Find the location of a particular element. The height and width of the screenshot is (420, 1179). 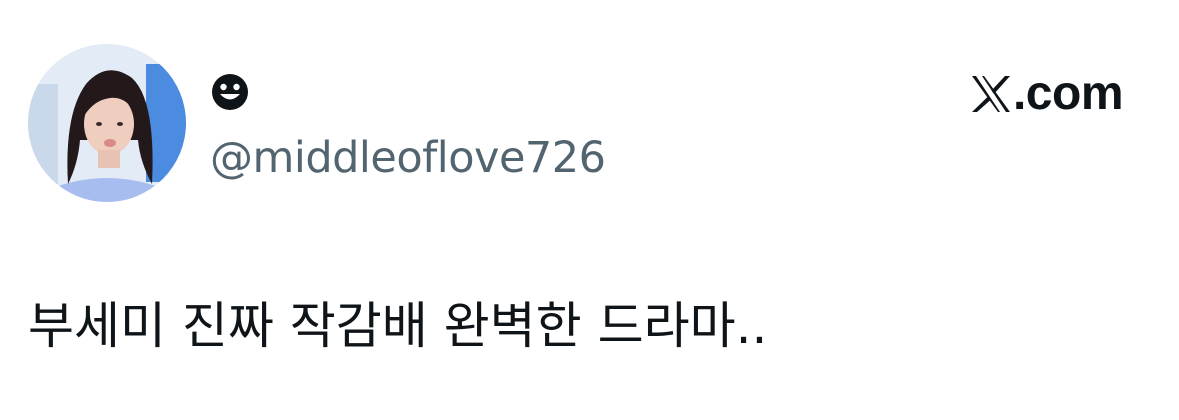

tweet-text: 부세미 진짜 작감배 완벽한 드라마.. is located at coordinates (398, 326).